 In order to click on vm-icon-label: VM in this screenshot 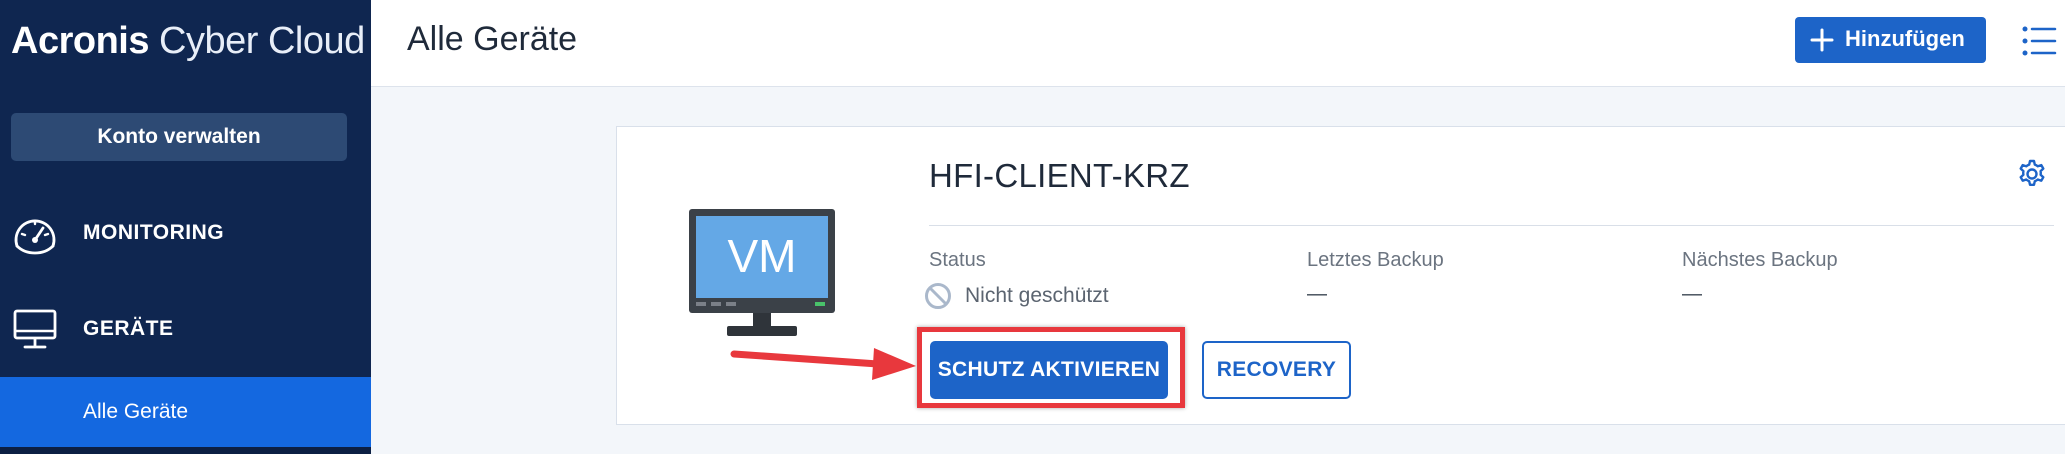, I will do `click(762, 256)`.